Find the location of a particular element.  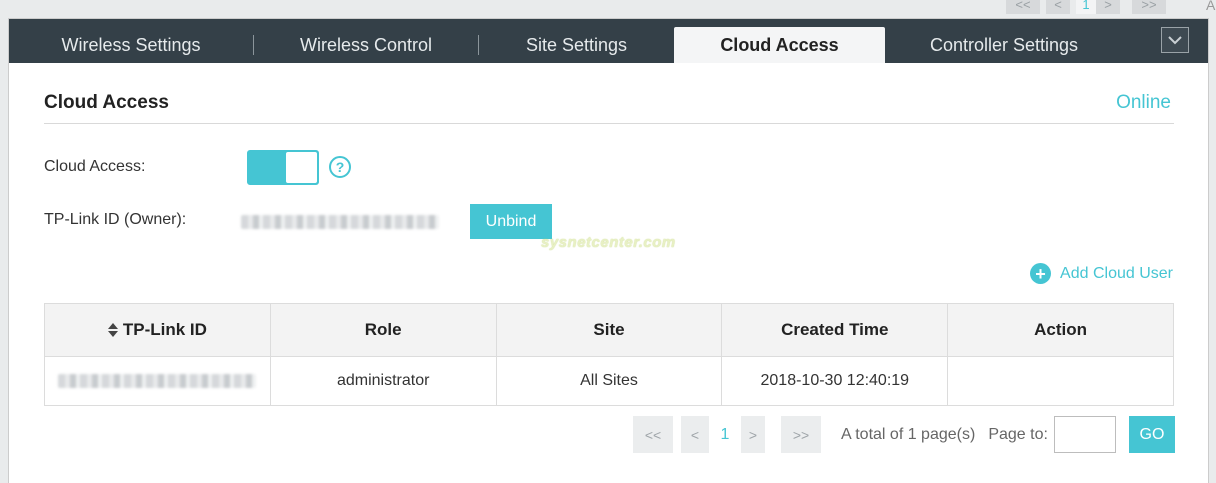

pager-next-button: > is located at coordinates (753, 434).